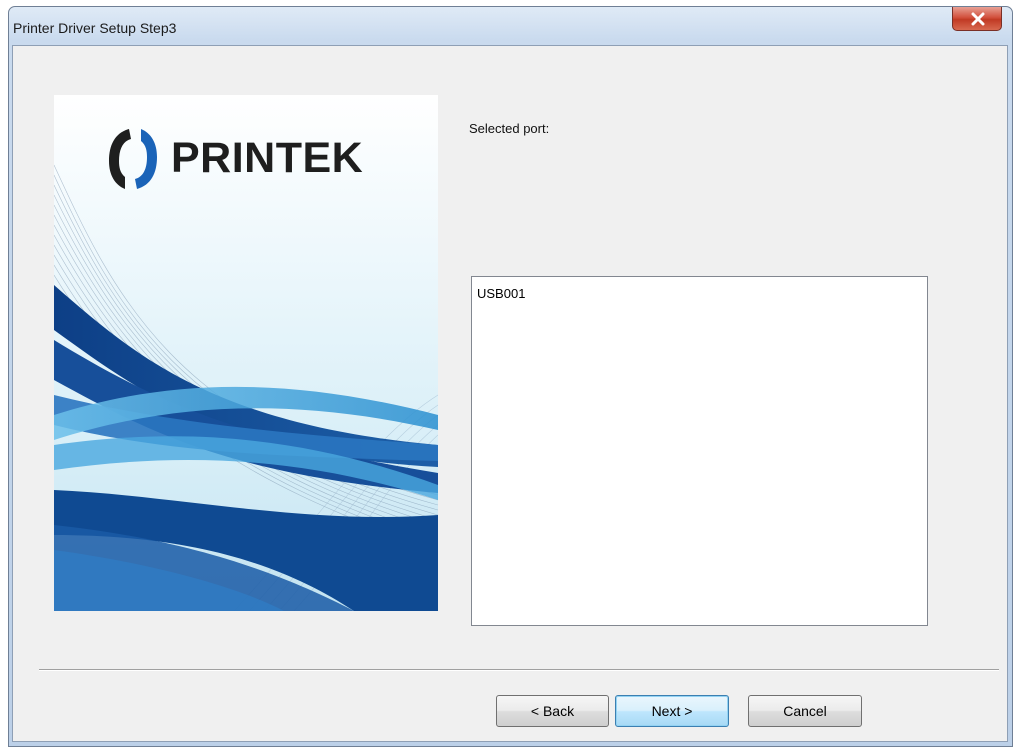 The width and height of the screenshot is (1015, 749). Describe the element at coordinates (672, 711) in the screenshot. I see `next-button: Next >` at that location.